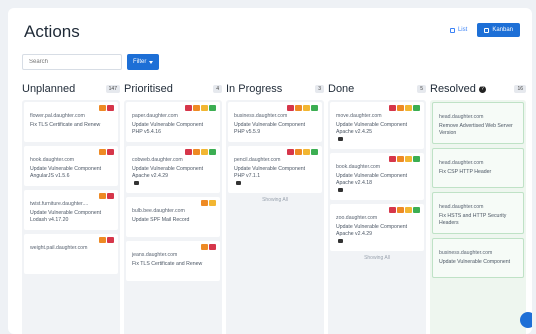 This screenshot has height=334, width=536. Describe the element at coordinates (358, 167) in the screenshot. I see `card-host: book.daughter.com` at that location.